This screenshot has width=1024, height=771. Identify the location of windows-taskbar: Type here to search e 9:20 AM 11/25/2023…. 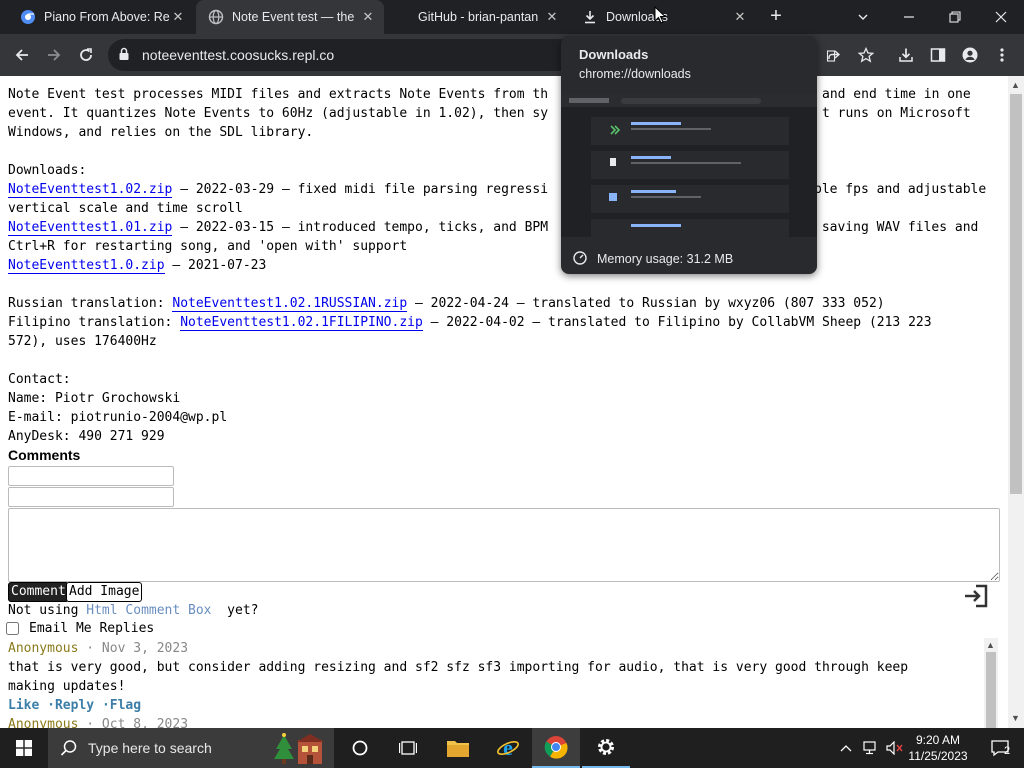
(512, 748).